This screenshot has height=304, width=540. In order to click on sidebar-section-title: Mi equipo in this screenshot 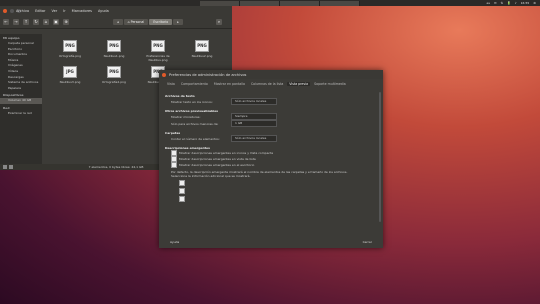, I will do `click(11, 38)`.